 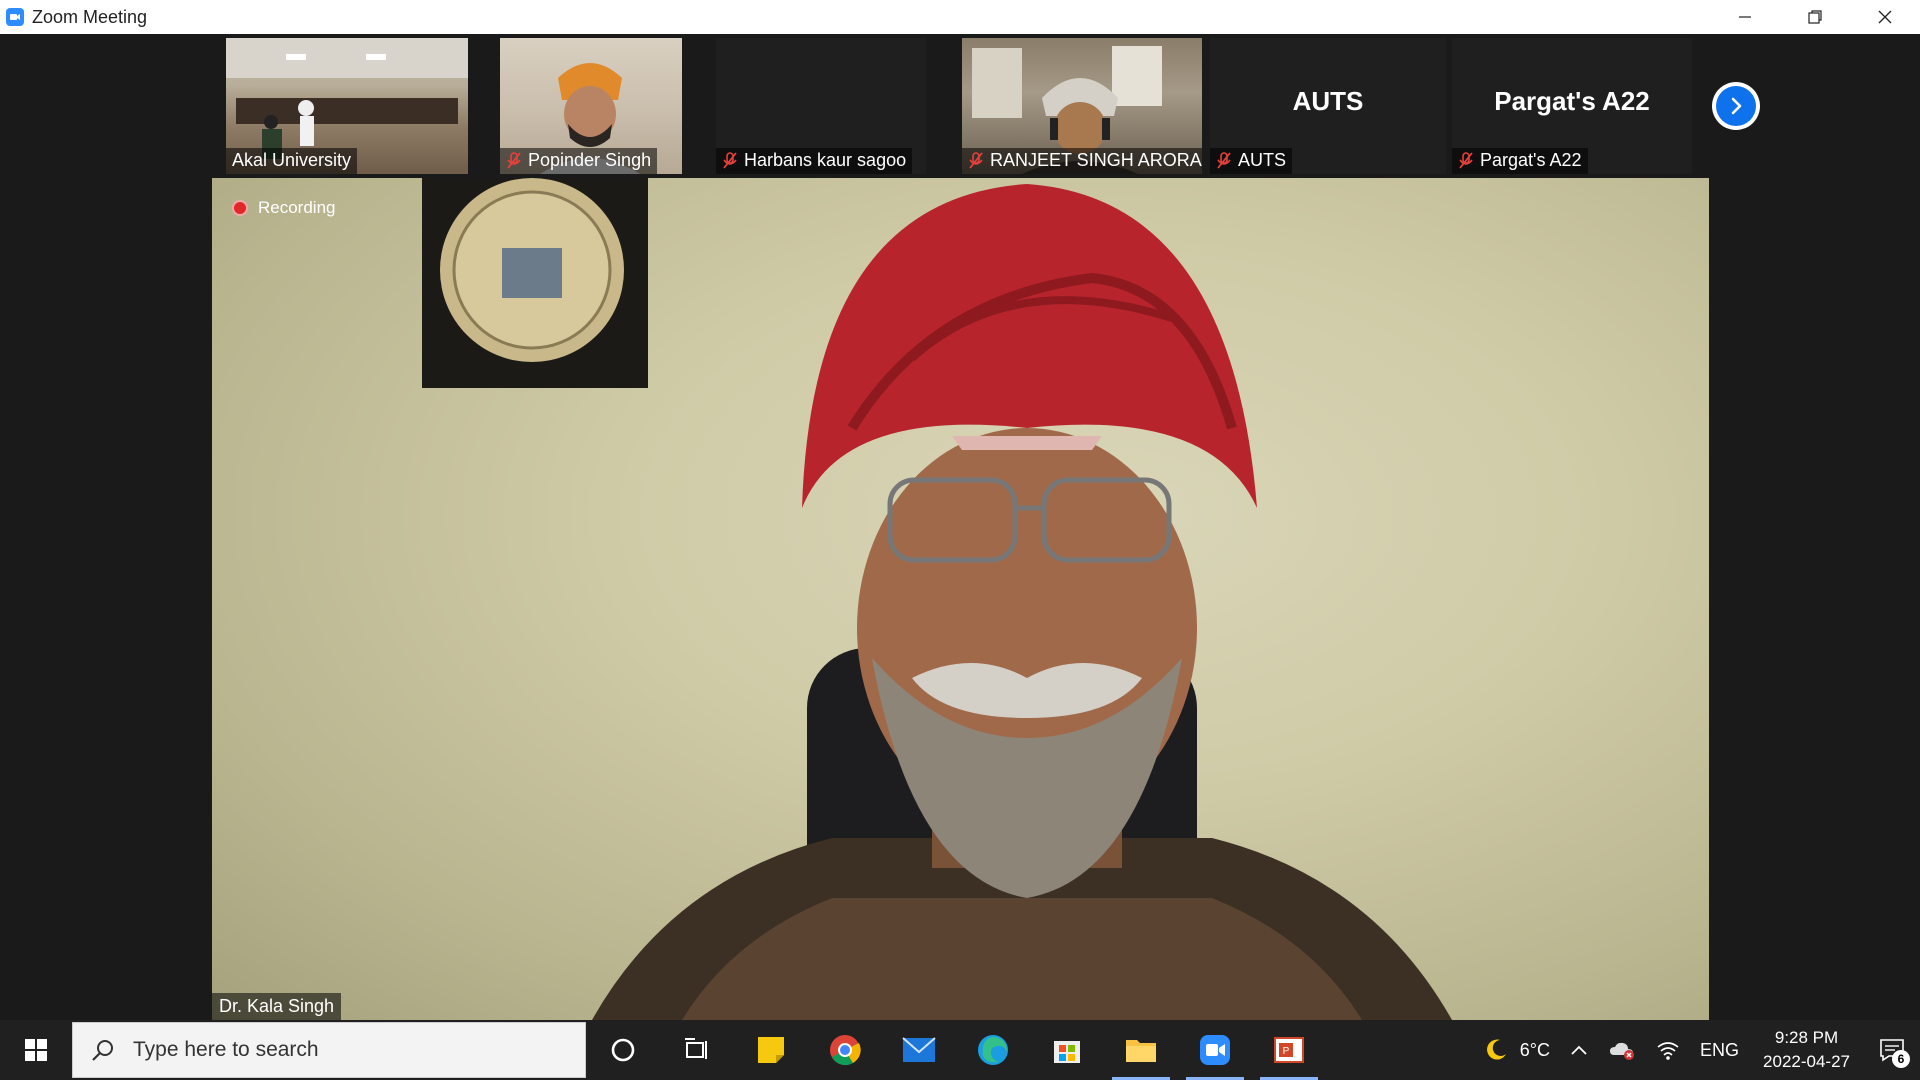 I want to click on participant-name: Pargat's A22, so click(x=1531, y=160).